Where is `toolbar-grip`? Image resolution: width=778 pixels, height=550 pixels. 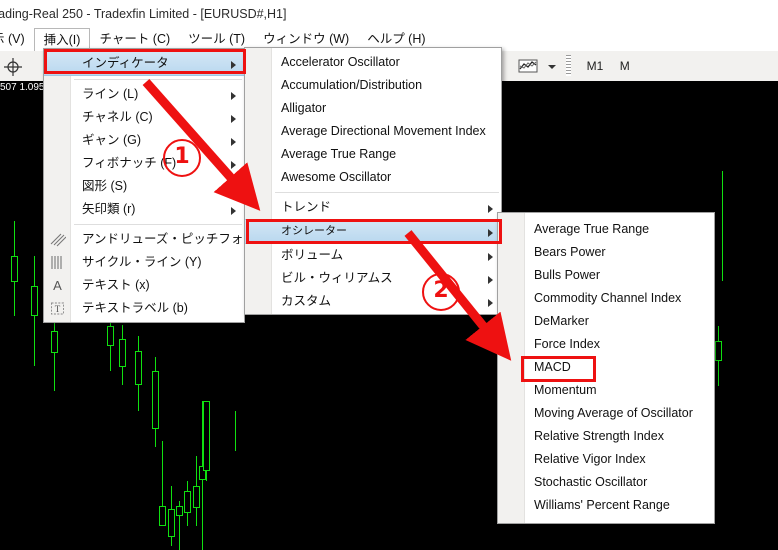
toolbar-grip is located at coordinates (569, 65).